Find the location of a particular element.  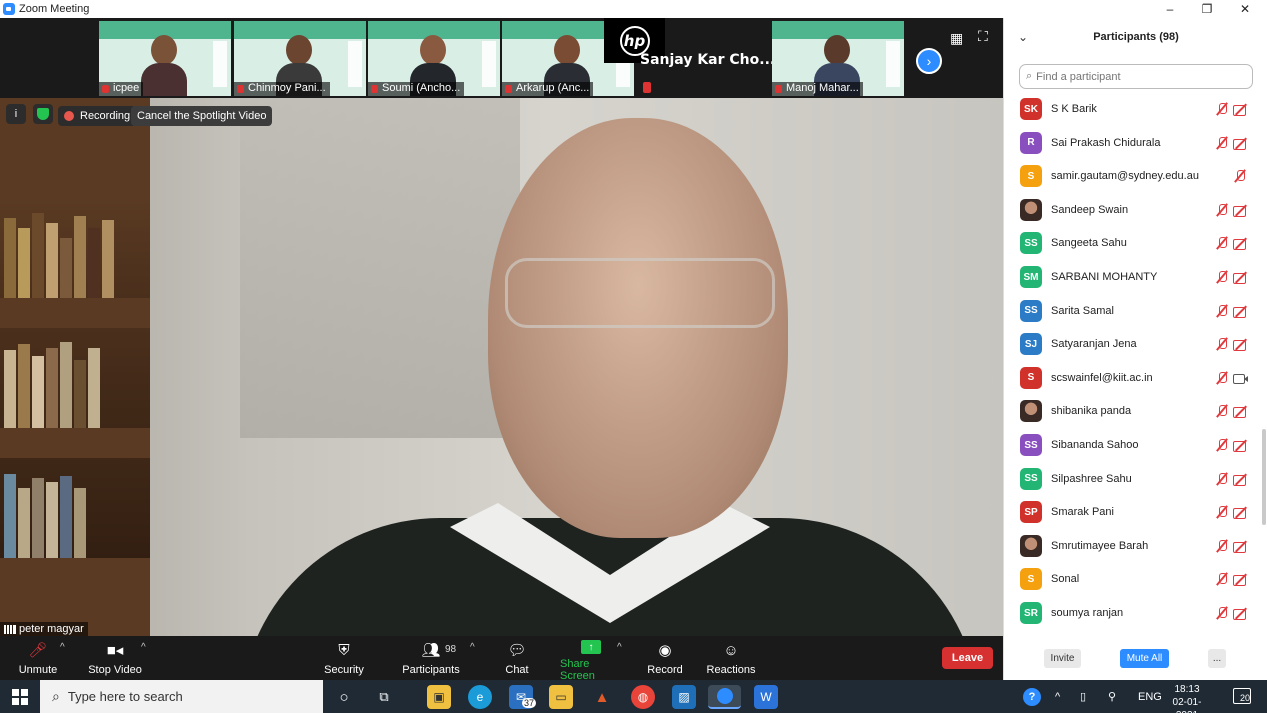

participant-row: SS Silpashree Sahu is located at coordinates (1132, 479).